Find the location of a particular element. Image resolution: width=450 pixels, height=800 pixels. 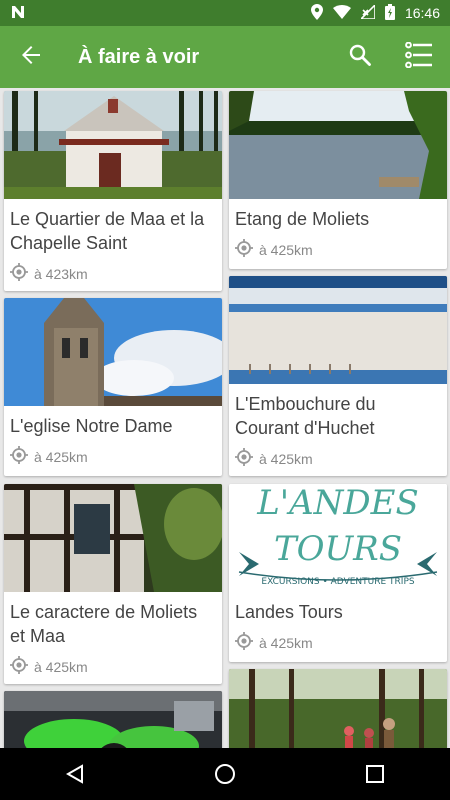

filter-list-button is located at coordinates (419, 57).